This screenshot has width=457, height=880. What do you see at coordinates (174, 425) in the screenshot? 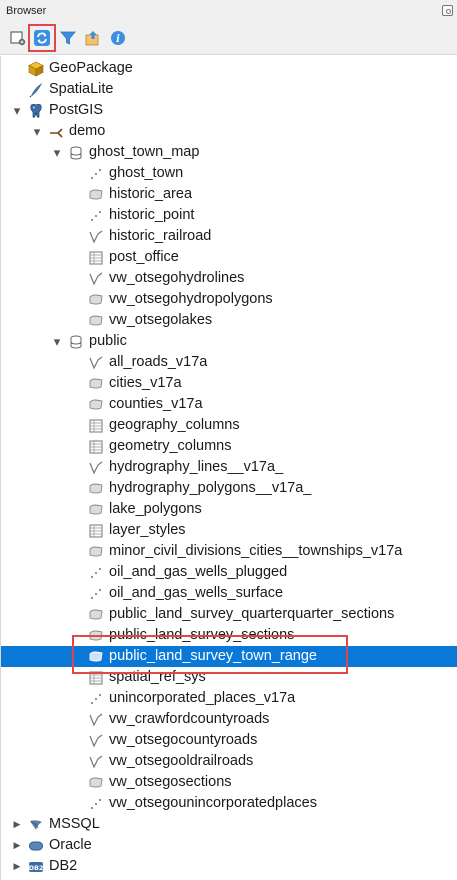
I see `tree-item-label: geography_columns` at bounding box center [174, 425].